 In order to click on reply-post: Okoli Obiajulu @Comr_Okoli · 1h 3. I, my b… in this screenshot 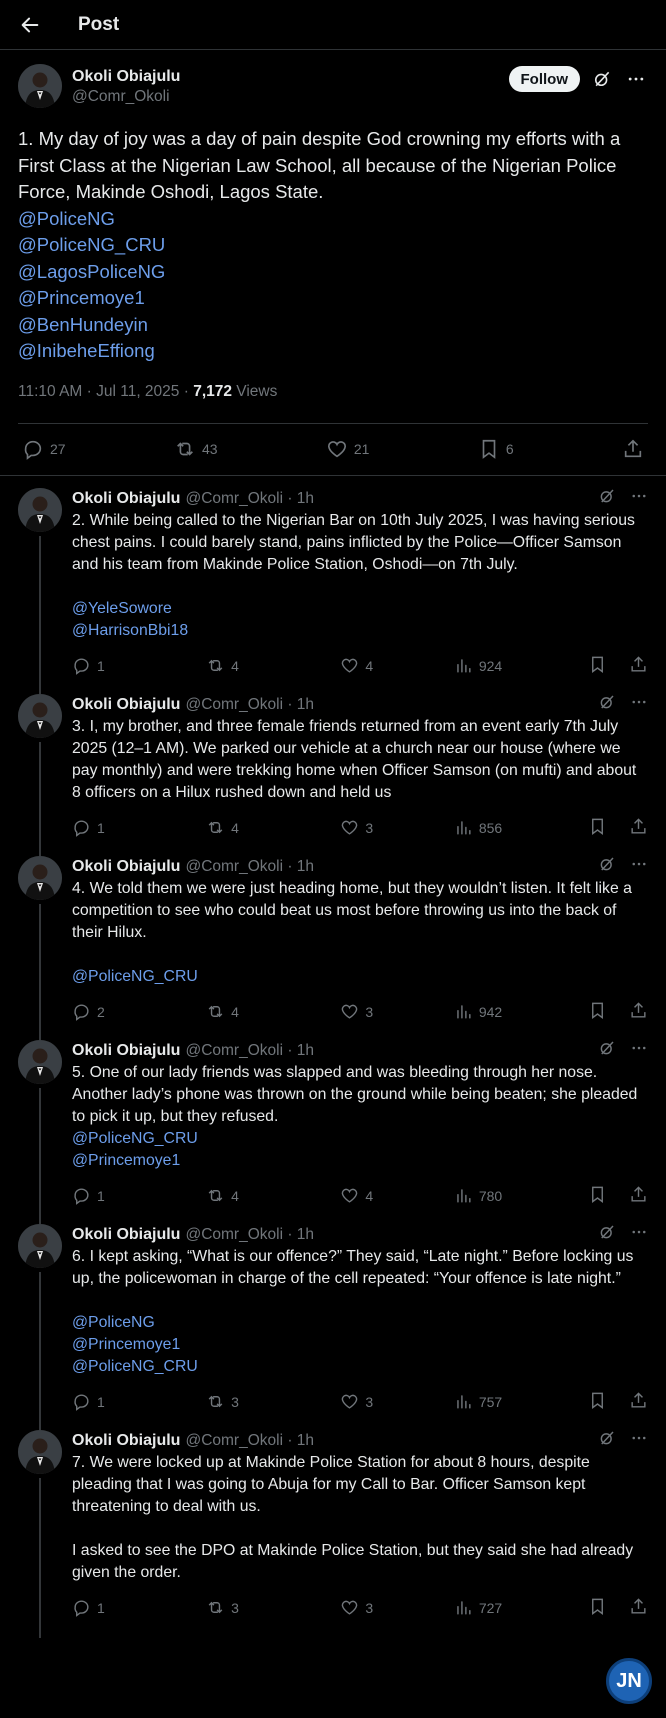, I will do `click(333, 770)`.